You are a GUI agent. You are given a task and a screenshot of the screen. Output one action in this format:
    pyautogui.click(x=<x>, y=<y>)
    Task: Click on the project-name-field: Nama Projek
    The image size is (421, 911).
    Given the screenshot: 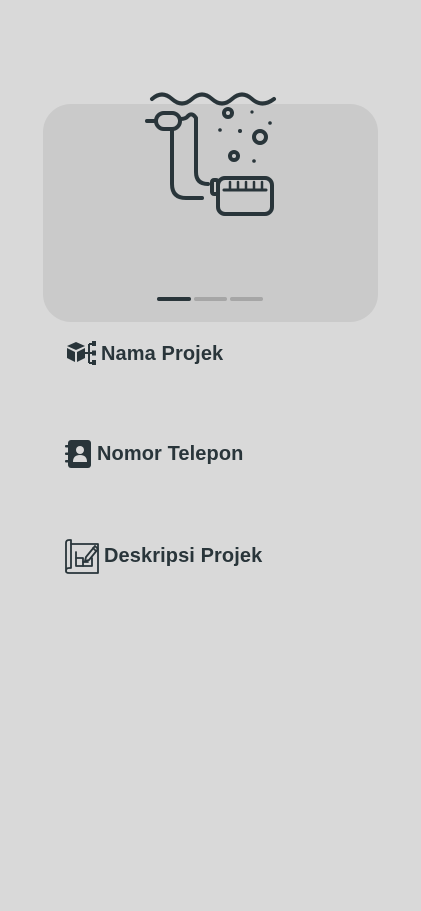 What is the action you would take?
    pyautogui.click(x=144, y=354)
    